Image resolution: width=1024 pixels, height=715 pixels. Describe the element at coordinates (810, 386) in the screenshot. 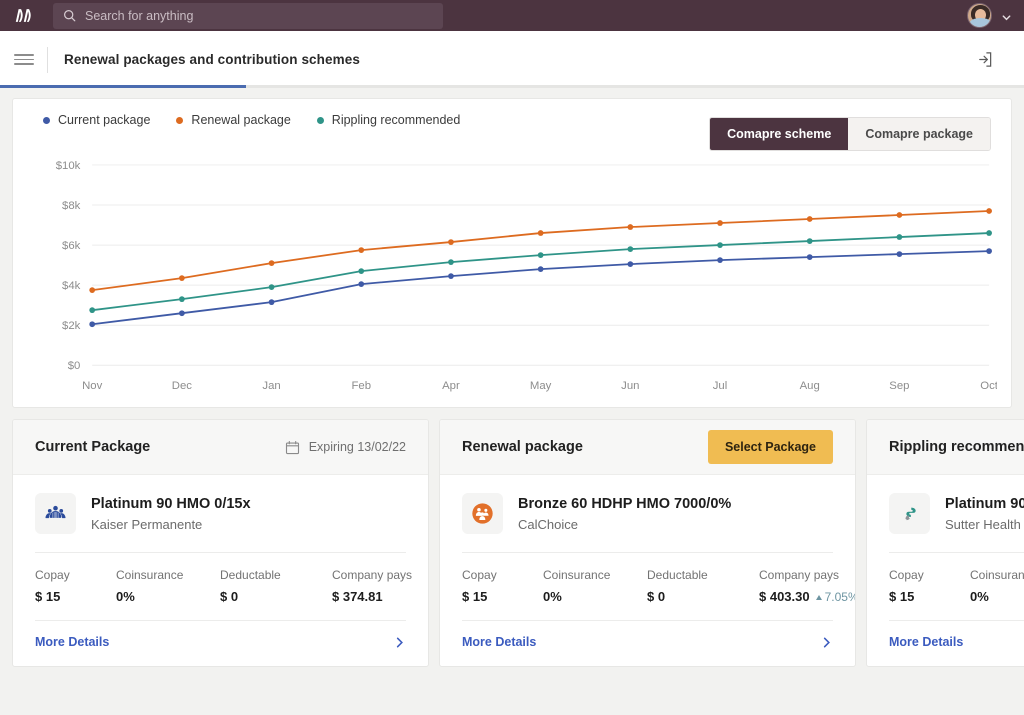

I see `svg-text: Aug` at that location.